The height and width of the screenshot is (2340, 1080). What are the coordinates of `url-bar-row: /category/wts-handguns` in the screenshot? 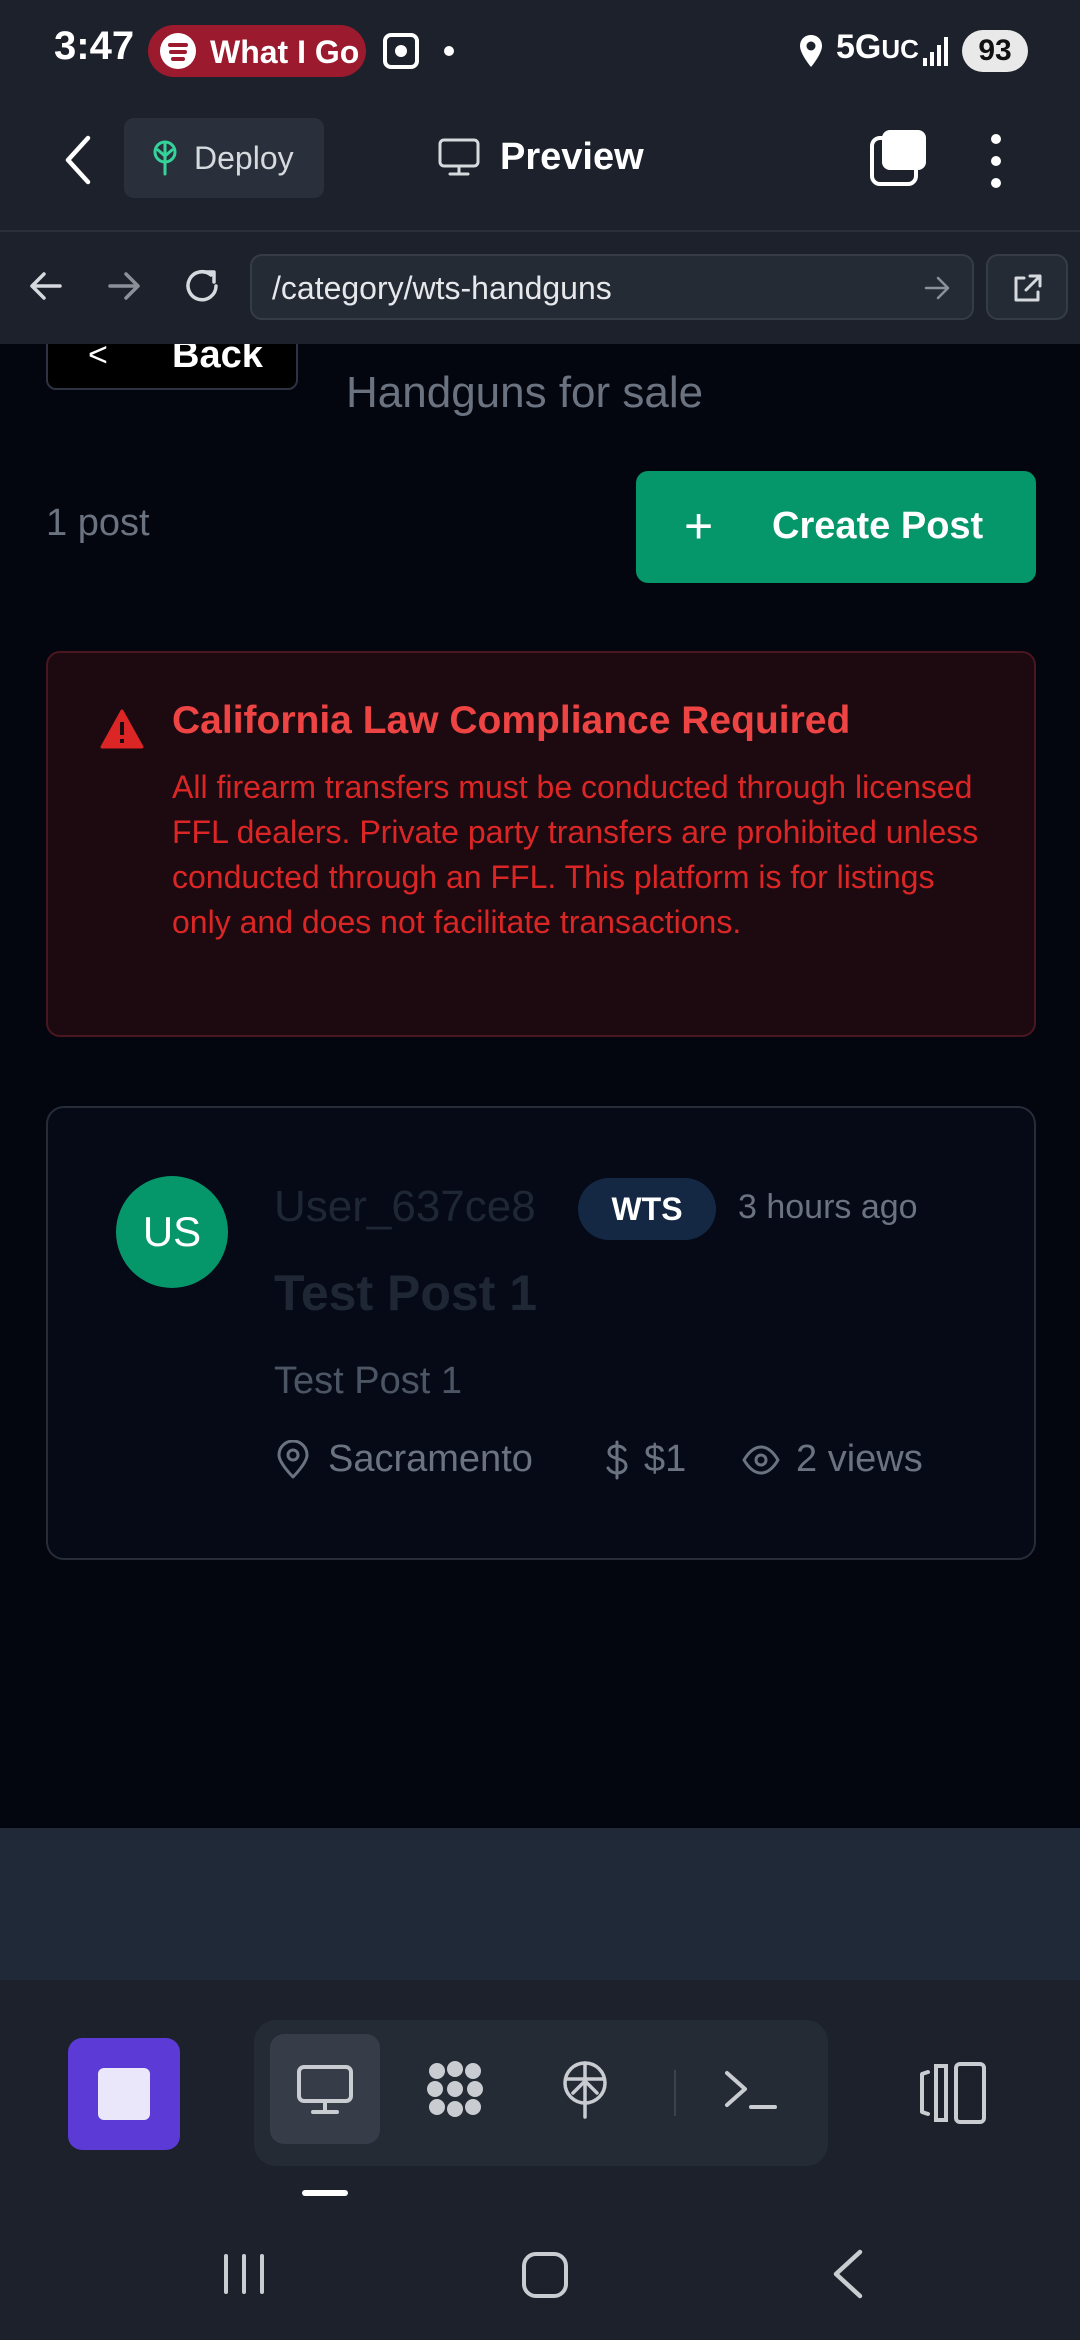 It's located at (540, 287).